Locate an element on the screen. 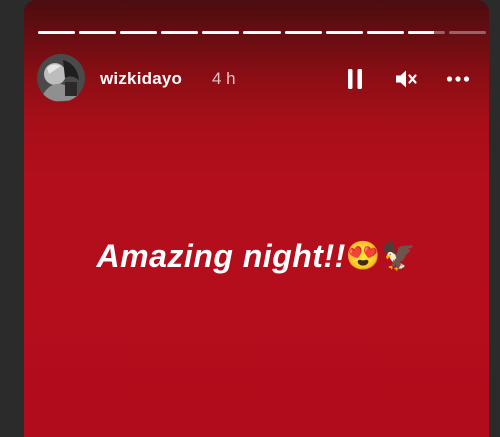 The height and width of the screenshot is (437, 500). pause-icon is located at coordinates (355, 79).